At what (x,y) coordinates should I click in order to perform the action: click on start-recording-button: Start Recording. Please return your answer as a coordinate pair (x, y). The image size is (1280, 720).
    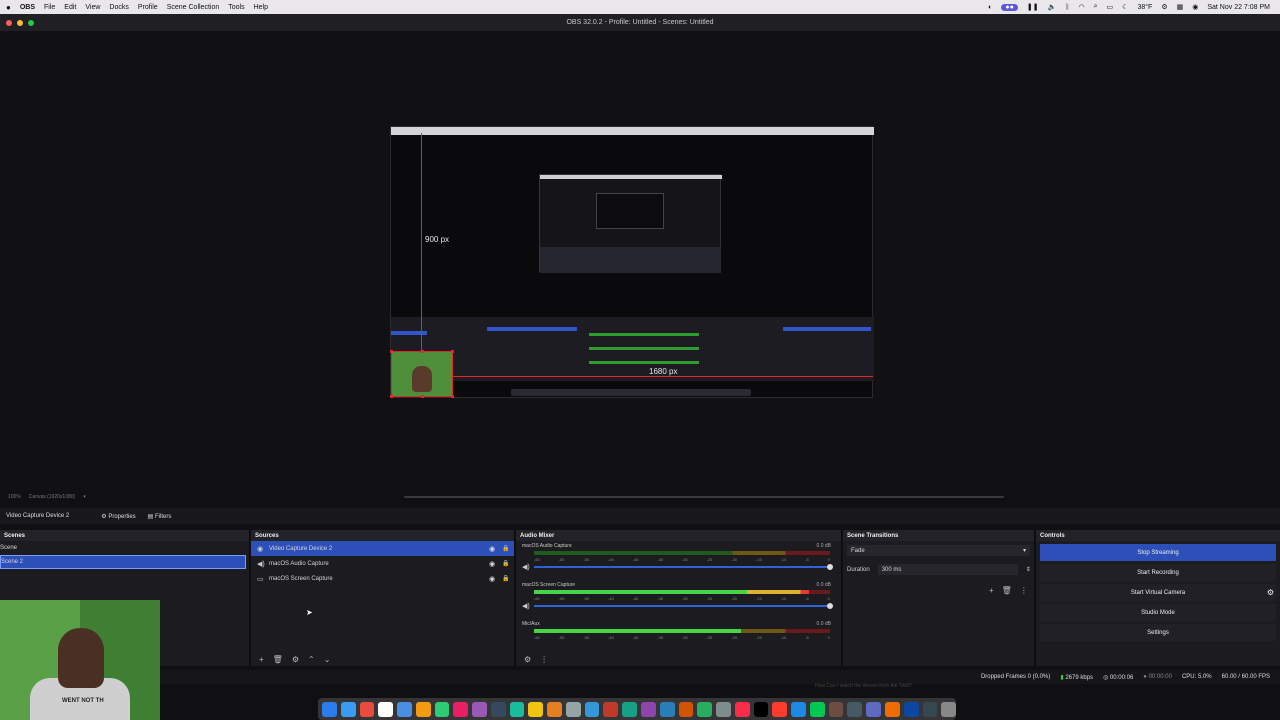
    Looking at the image, I should click on (1158, 572).